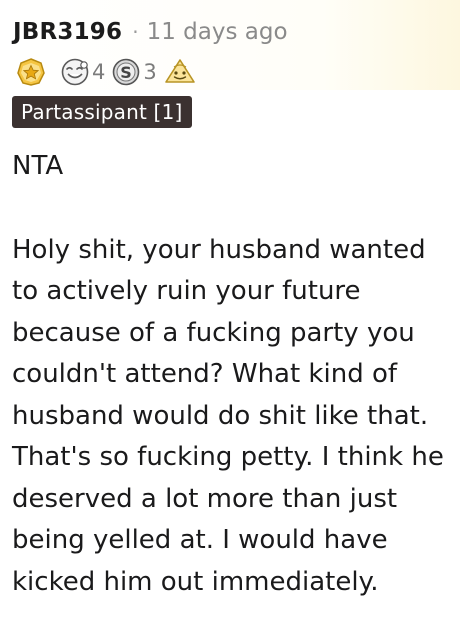  Describe the element at coordinates (75, 72) in the screenshot. I see `wholesome-face-award-icon` at that location.